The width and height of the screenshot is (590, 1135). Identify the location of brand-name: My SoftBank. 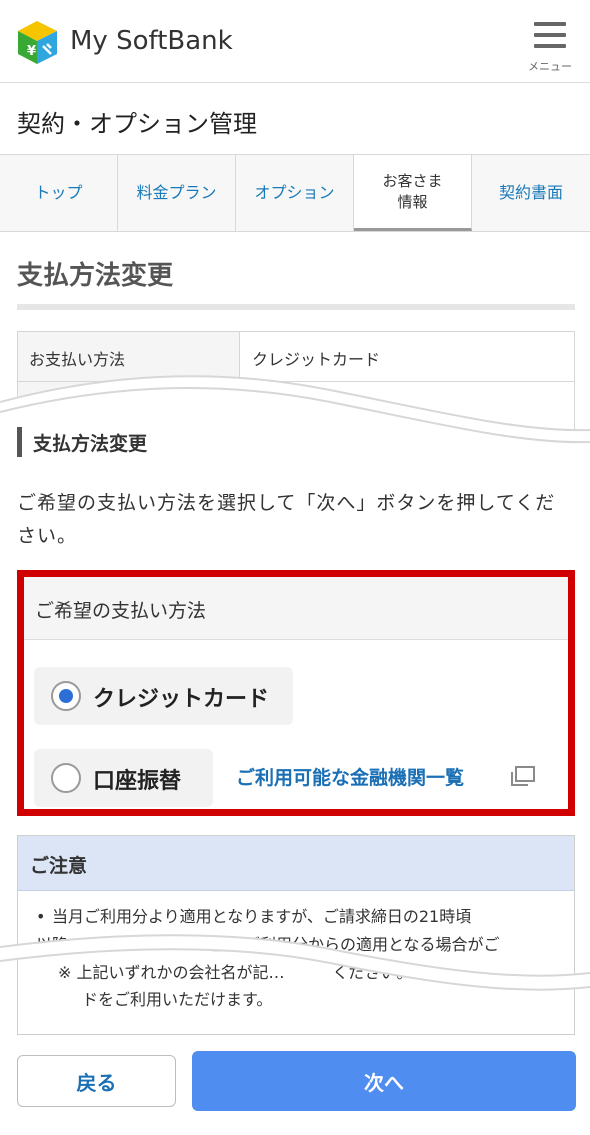
(151, 41).